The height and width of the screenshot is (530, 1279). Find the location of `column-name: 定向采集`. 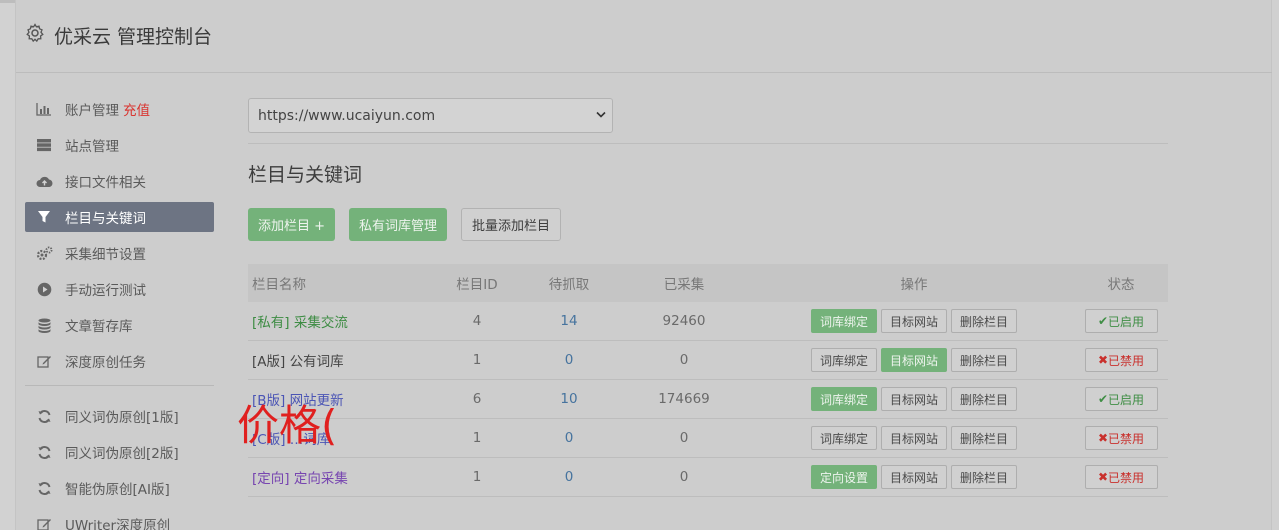

column-name: 定向采集 is located at coordinates (320, 479).